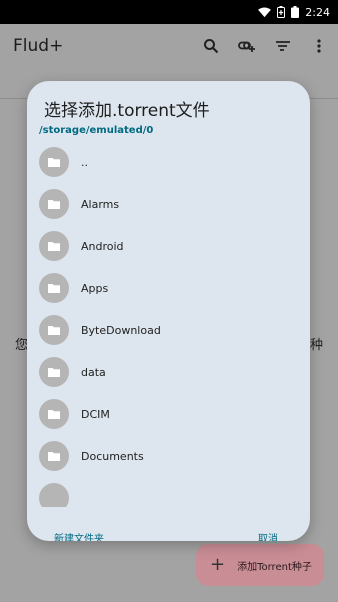 Image resolution: width=338 pixels, height=602 pixels. What do you see at coordinates (283, 46) in the screenshot?
I see `sort-icon` at bounding box center [283, 46].